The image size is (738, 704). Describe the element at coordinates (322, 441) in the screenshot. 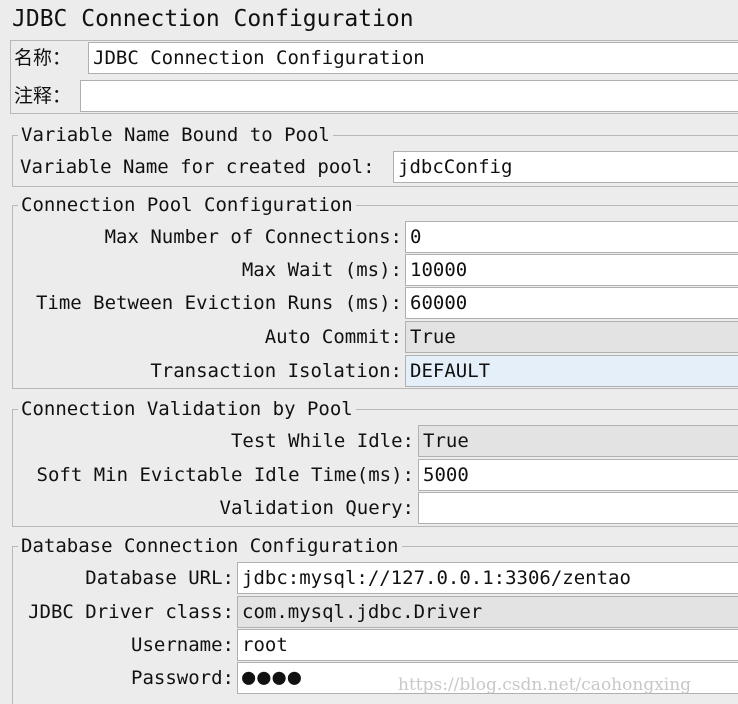

I see `test-while-idle-label: Test While Idle:` at that location.